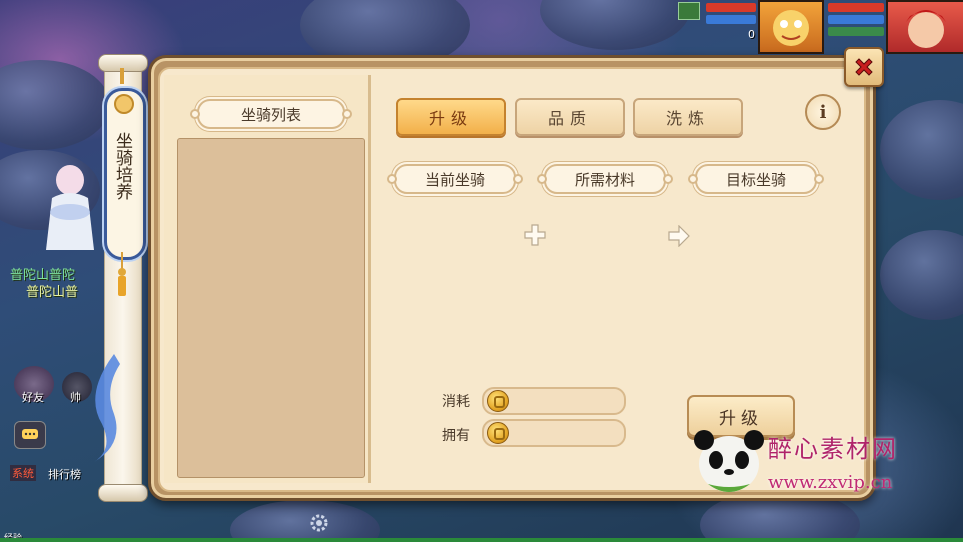 Image resolution: width=963 pixels, height=542 pixels. What do you see at coordinates (456, 402) in the screenshot?
I see `consume-label: 消耗` at bounding box center [456, 402].